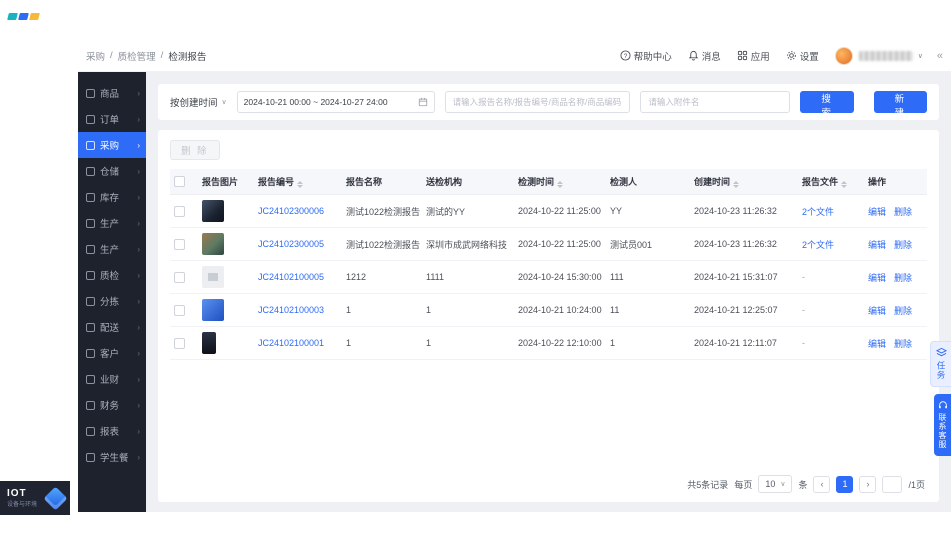 The width and height of the screenshot is (951, 552). Describe the element at coordinates (802, 56) in the screenshot. I see `settings-link: 设置` at that location.